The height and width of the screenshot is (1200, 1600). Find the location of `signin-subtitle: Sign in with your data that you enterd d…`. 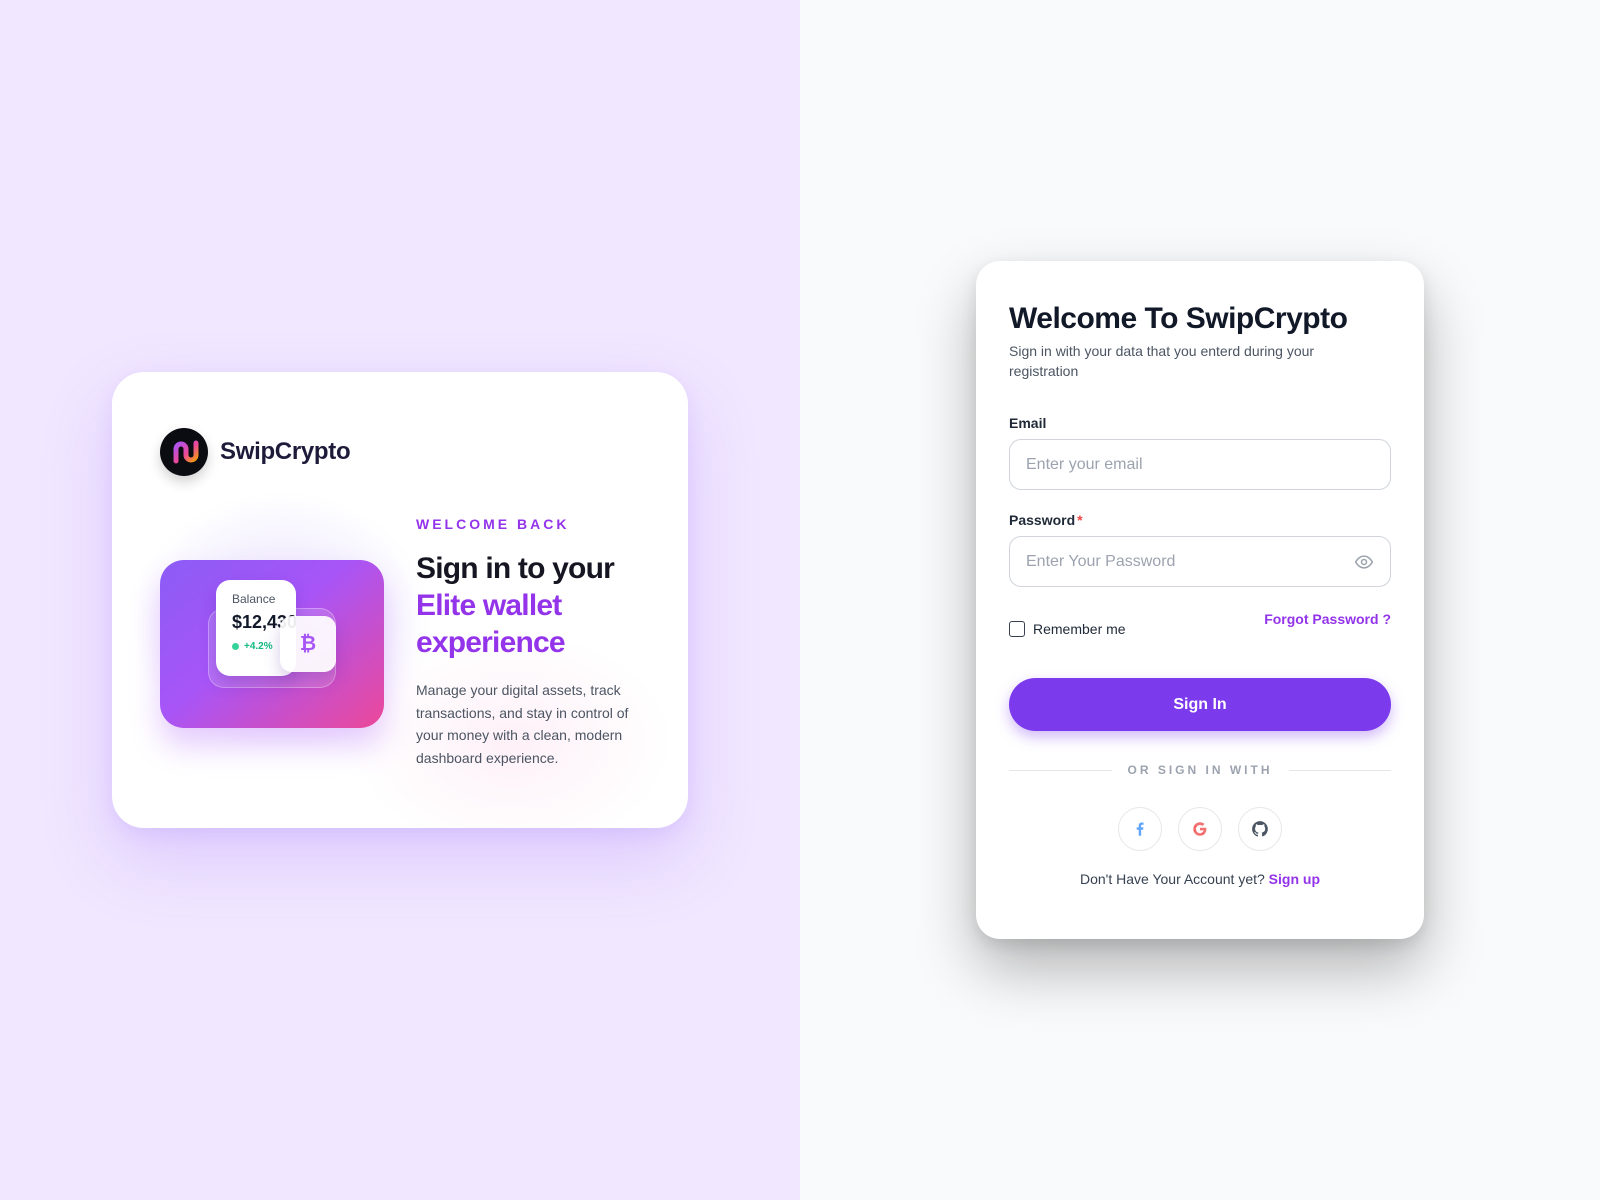

signin-subtitle: Sign in with your data that you enterd d… is located at coordinates (1162, 361).